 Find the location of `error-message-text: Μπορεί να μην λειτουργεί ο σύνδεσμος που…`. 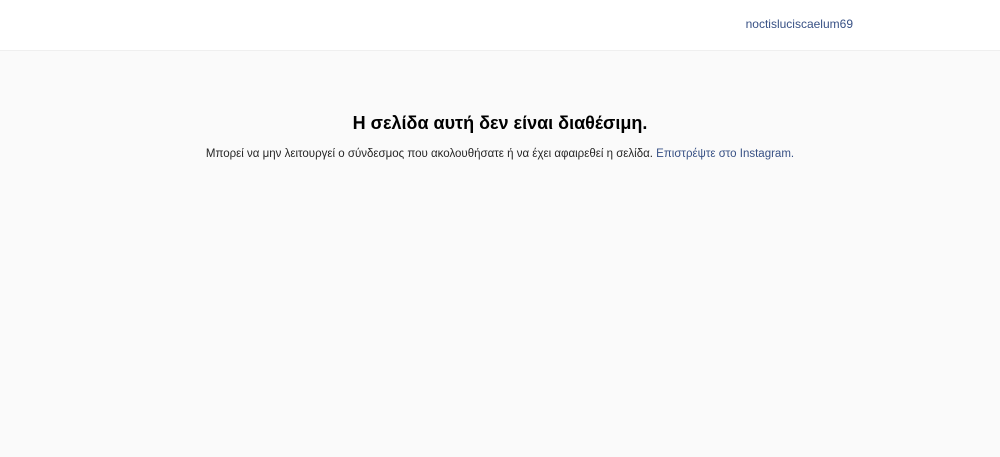

error-message-text: Μπορεί να μην λειτουργεί ο σύνδεσμος που… is located at coordinates (429, 154).